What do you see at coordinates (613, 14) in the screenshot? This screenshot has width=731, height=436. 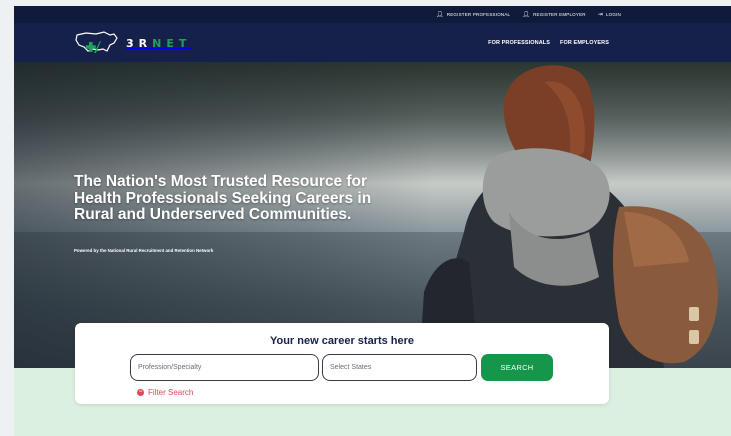 I see `login-label: LOGIN` at bounding box center [613, 14].